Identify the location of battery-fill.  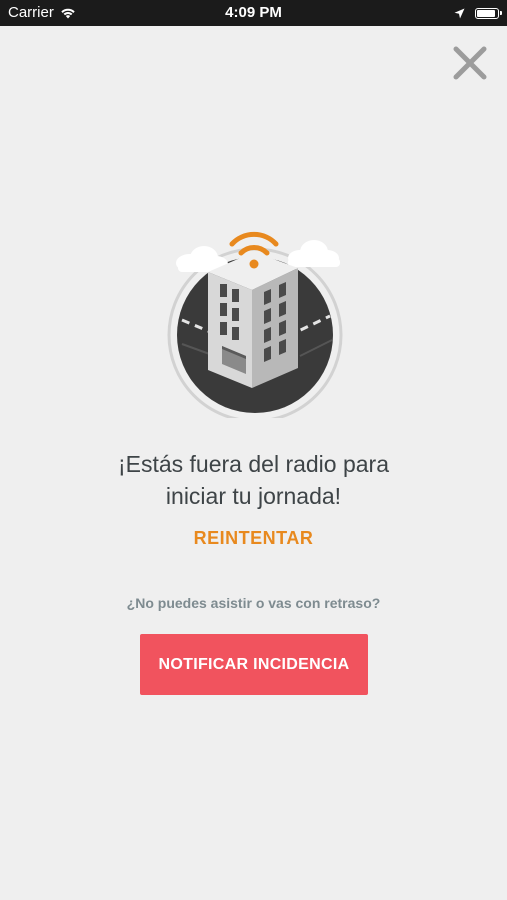
(486, 13).